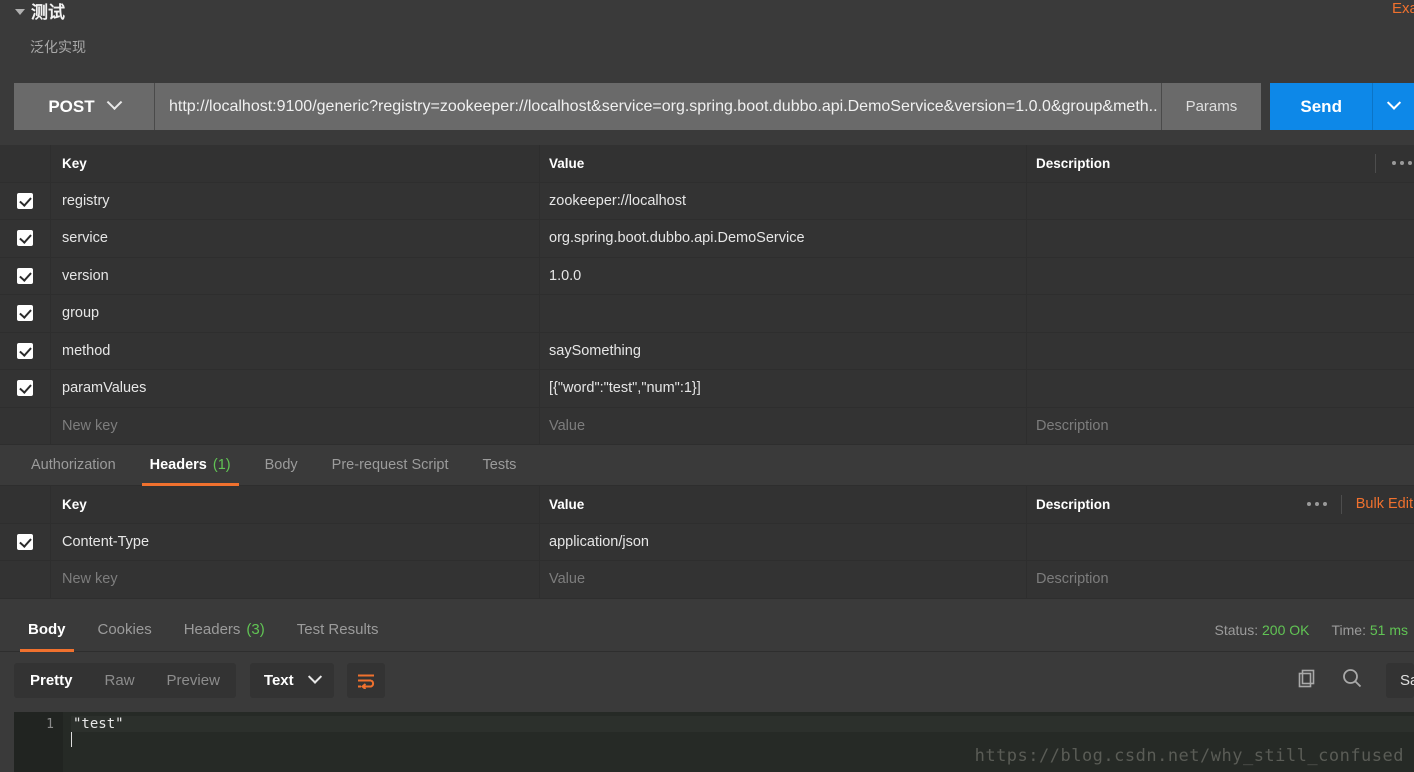 Image resolution: width=1414 pixels, height=772 pixels. What do you see at coordinates (1393, 106) in the screenshot?
I see `send-options-button` at bounding box center [1393, 106].